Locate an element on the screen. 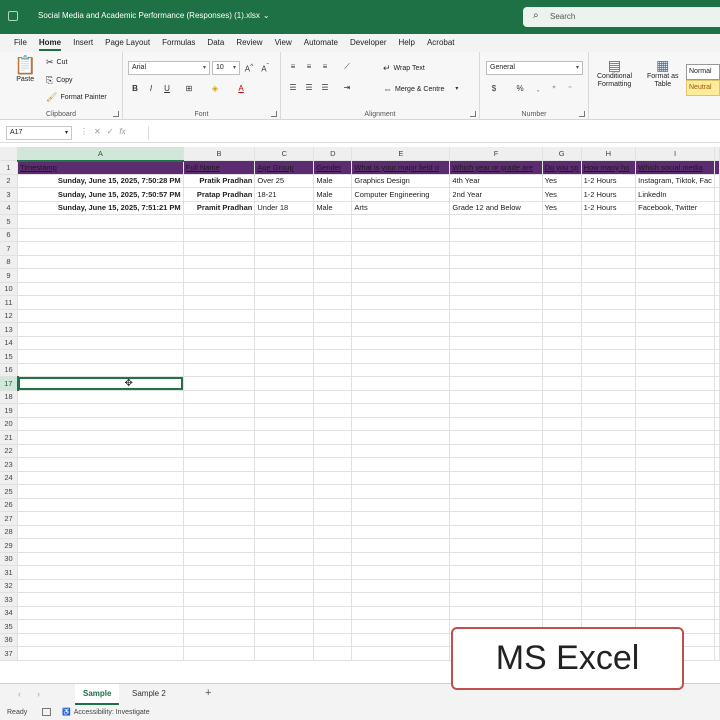  cell: Full Name is located at coordinates (219, 167).